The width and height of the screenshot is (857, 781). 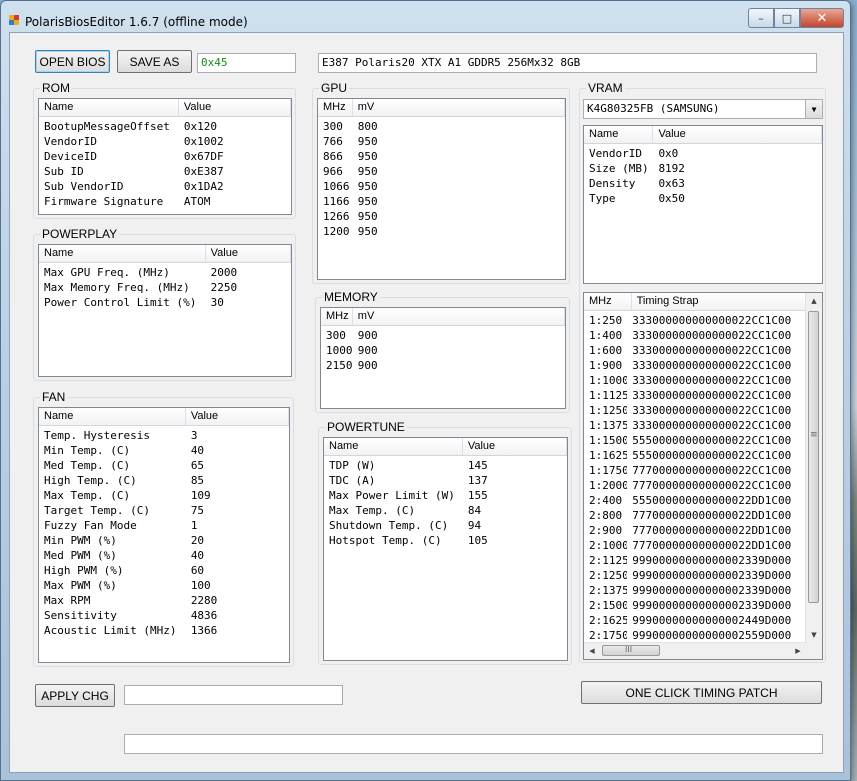 What do you see at coordinates (164, 465) in the screenshot?
I see `fan-row: Med Temp. (C) 65` at bounding box center [164, 465].